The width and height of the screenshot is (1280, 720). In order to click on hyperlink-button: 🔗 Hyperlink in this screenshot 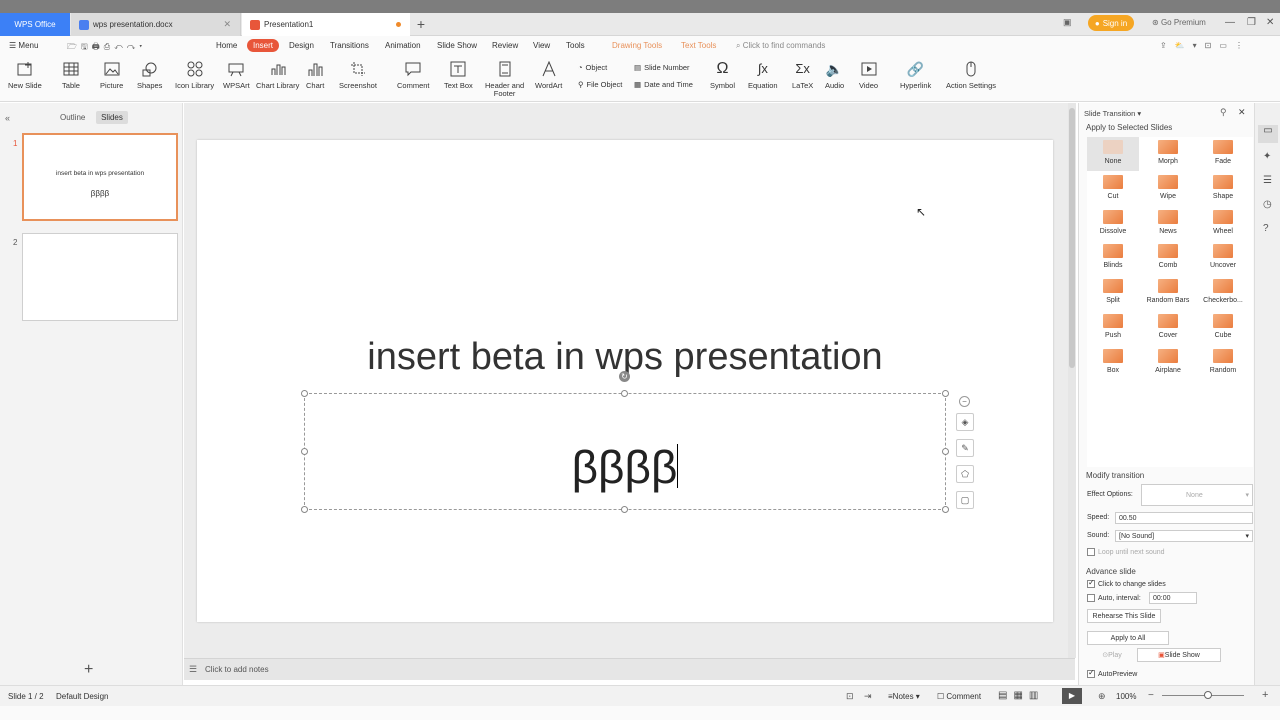, I will do `click(915, 75)`.